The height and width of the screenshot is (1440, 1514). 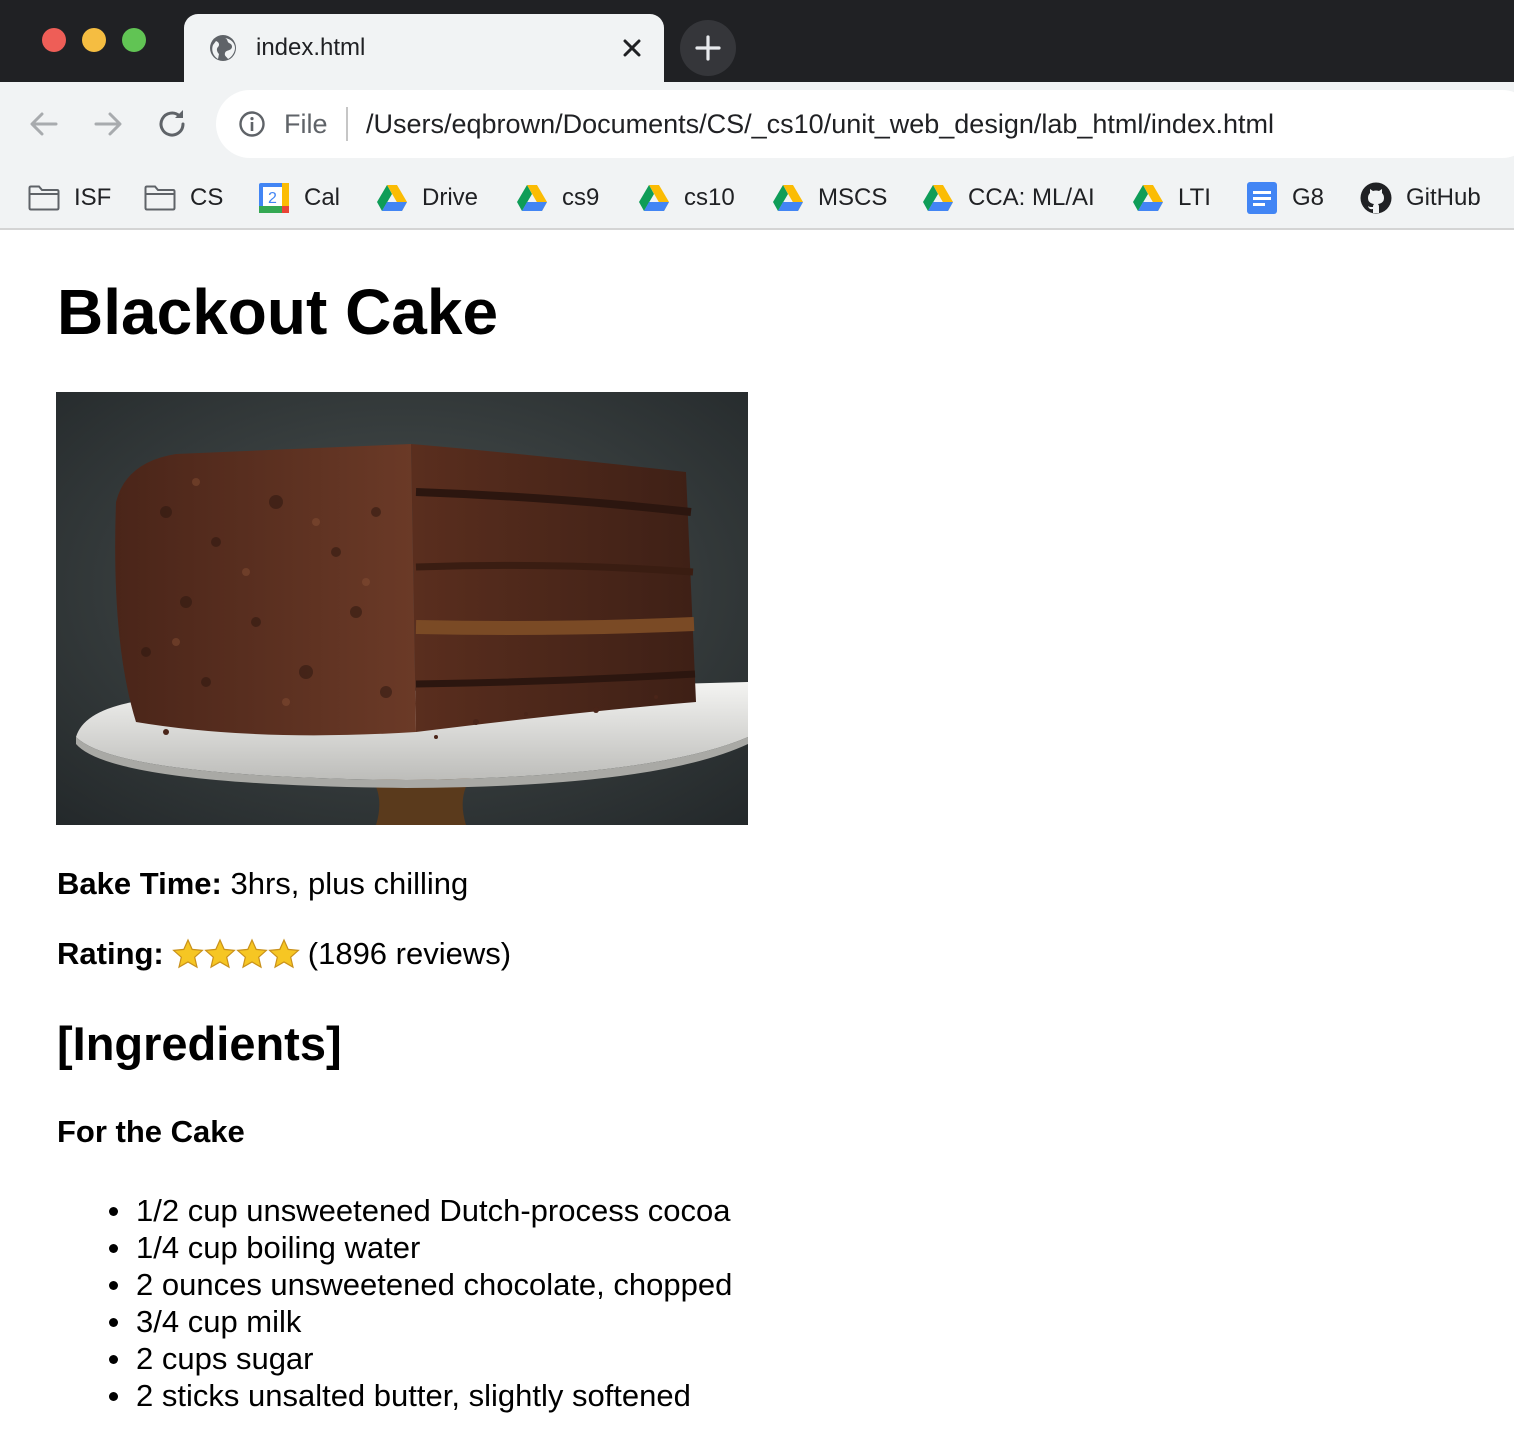 What do you see at coordinates (1262, 198) in the screenshot?
I see `google-docs-icon` at bounding box center [1262, 198].